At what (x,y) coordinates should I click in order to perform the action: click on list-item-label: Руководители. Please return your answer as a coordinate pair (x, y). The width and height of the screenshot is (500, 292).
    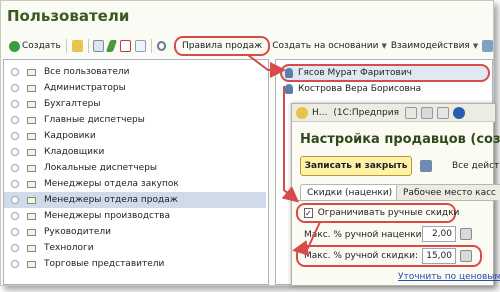
    Looking at the image, I should click on (77, 232).